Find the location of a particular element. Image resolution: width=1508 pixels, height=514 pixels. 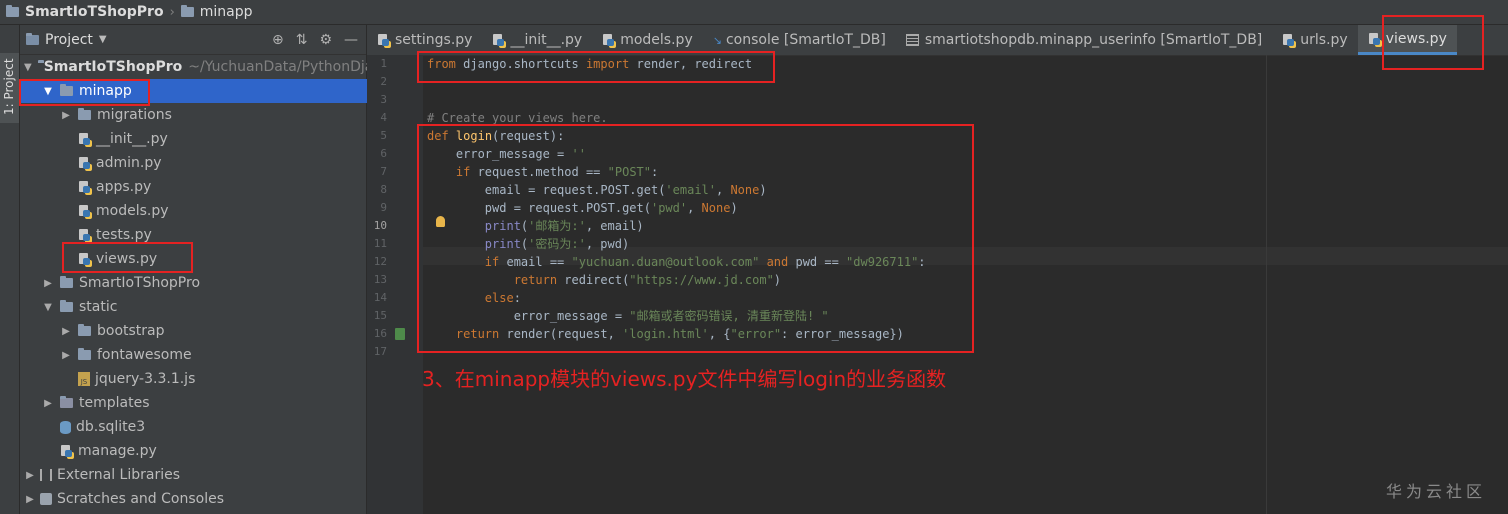

tree-item-label: static is located at coordinates (98, 307).